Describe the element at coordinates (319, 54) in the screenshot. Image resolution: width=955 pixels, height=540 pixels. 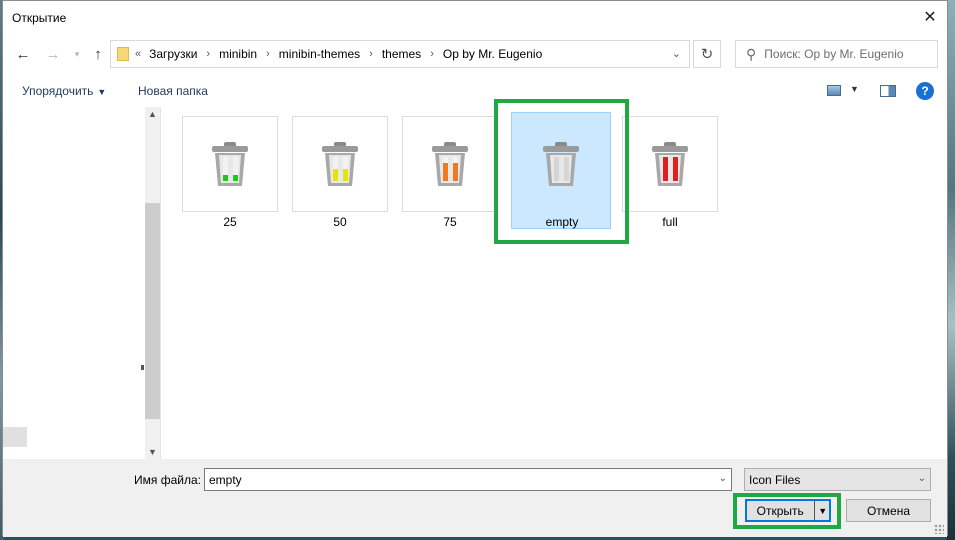
I see `breadcrumb-item: minibin-themes` at that location.